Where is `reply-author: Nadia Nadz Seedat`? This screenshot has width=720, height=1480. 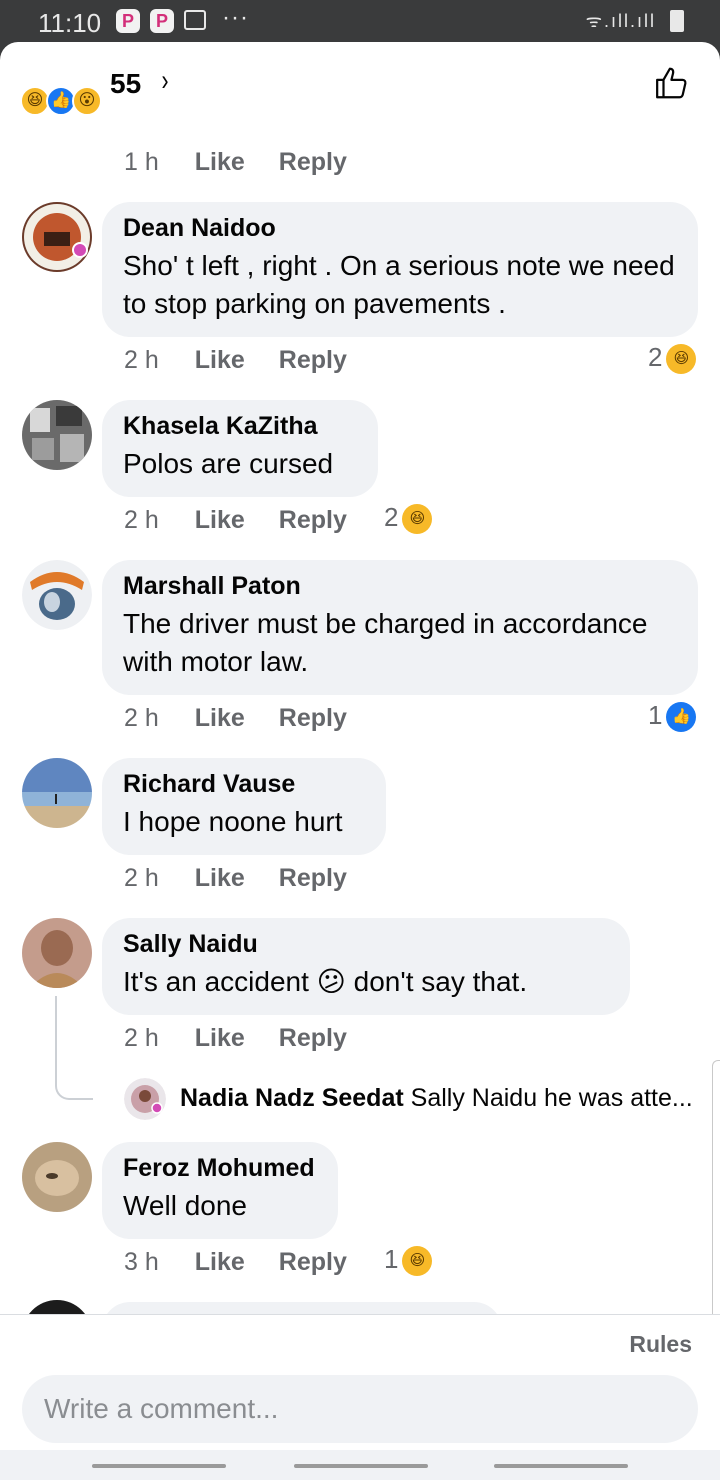
reply-author: Nadia Nadz Seedat is located at coordinates (292, 1098).